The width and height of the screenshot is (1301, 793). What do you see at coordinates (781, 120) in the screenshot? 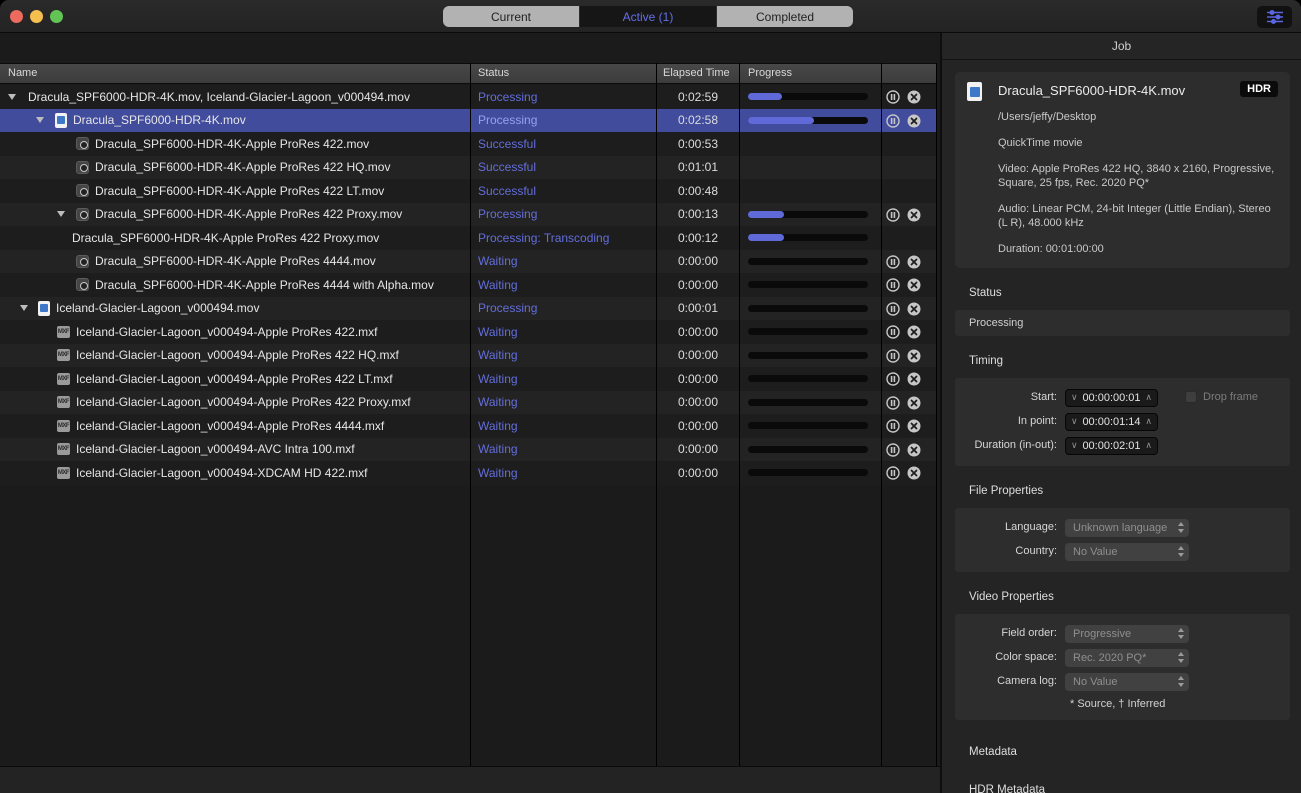
I see `progress-bar-fill` at bounding box center [781, 120].